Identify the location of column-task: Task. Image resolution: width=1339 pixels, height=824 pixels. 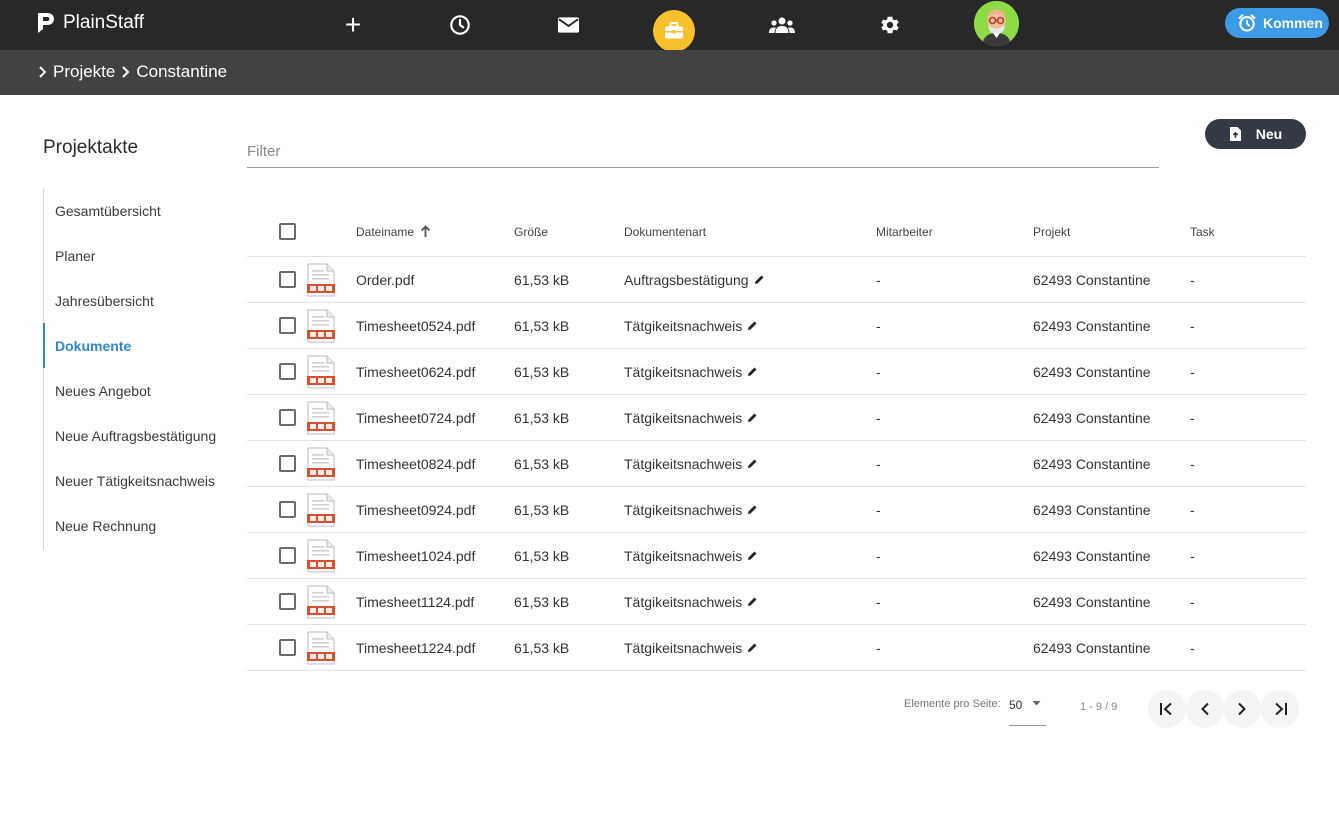
(1202, 231).